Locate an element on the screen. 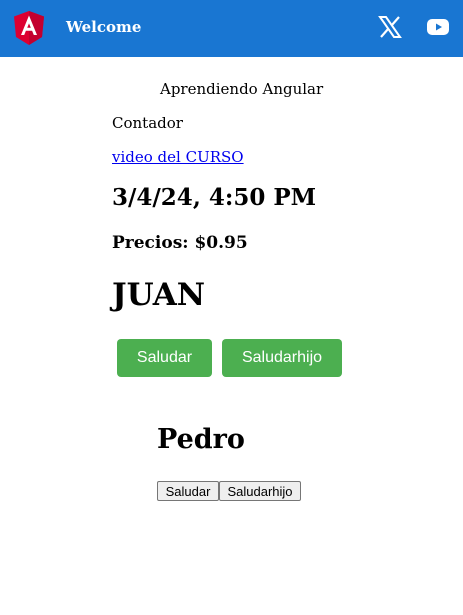 Image resolution: width=463 pixels, height=615 pixels. angular-logo-icon is located at coordinates (29, 28).